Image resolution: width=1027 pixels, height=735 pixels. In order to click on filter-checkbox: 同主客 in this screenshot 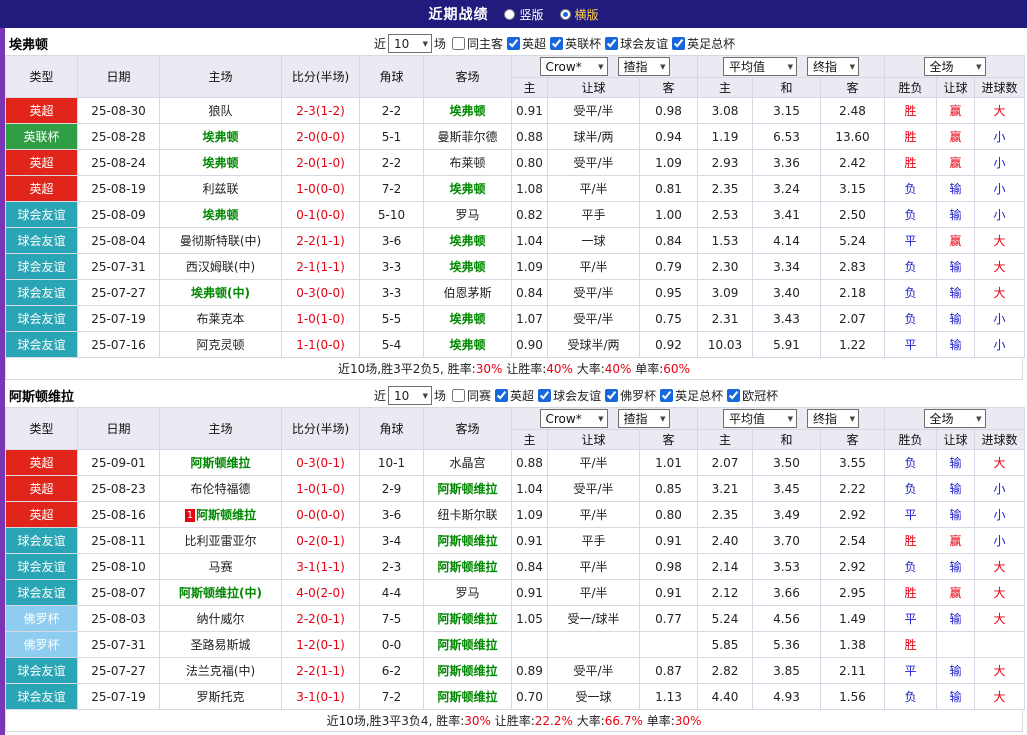, I will do `click(477, 43)`.